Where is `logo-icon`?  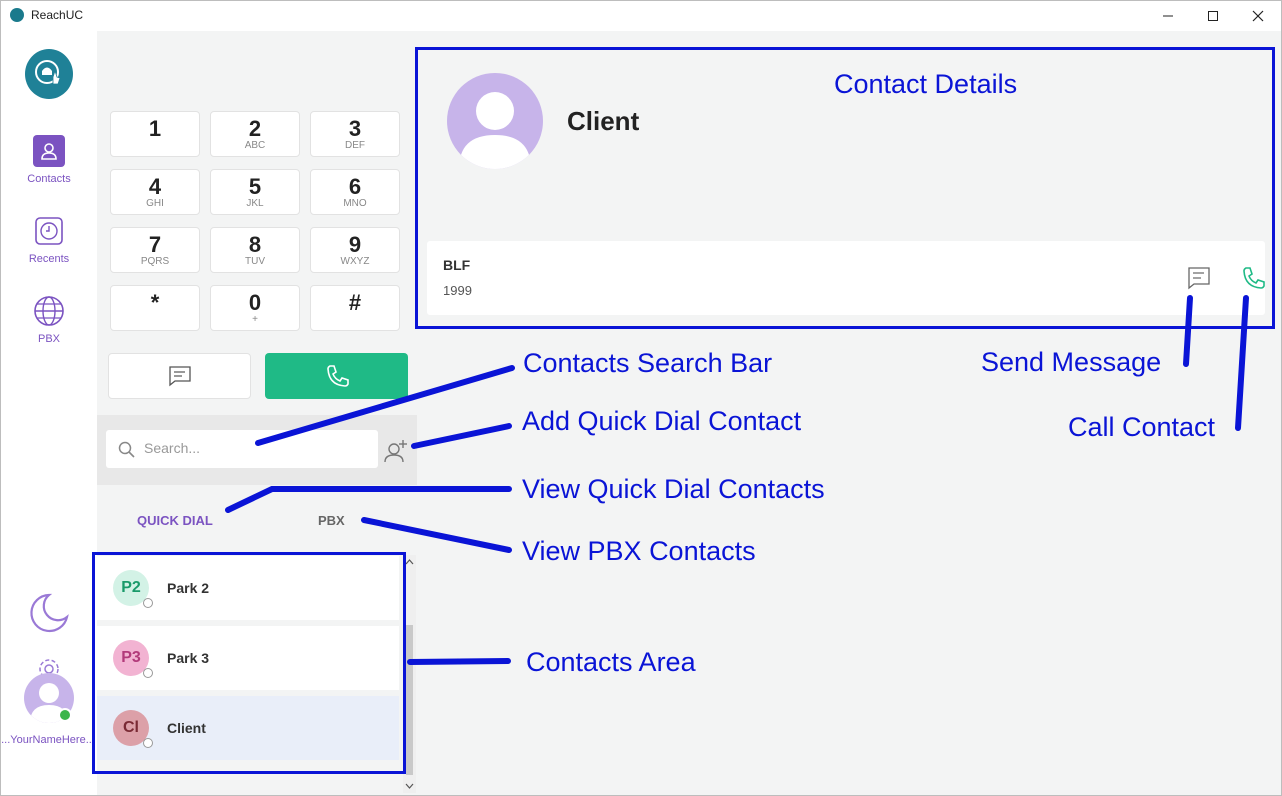 logo-icon is located at coordinates (48, 72).